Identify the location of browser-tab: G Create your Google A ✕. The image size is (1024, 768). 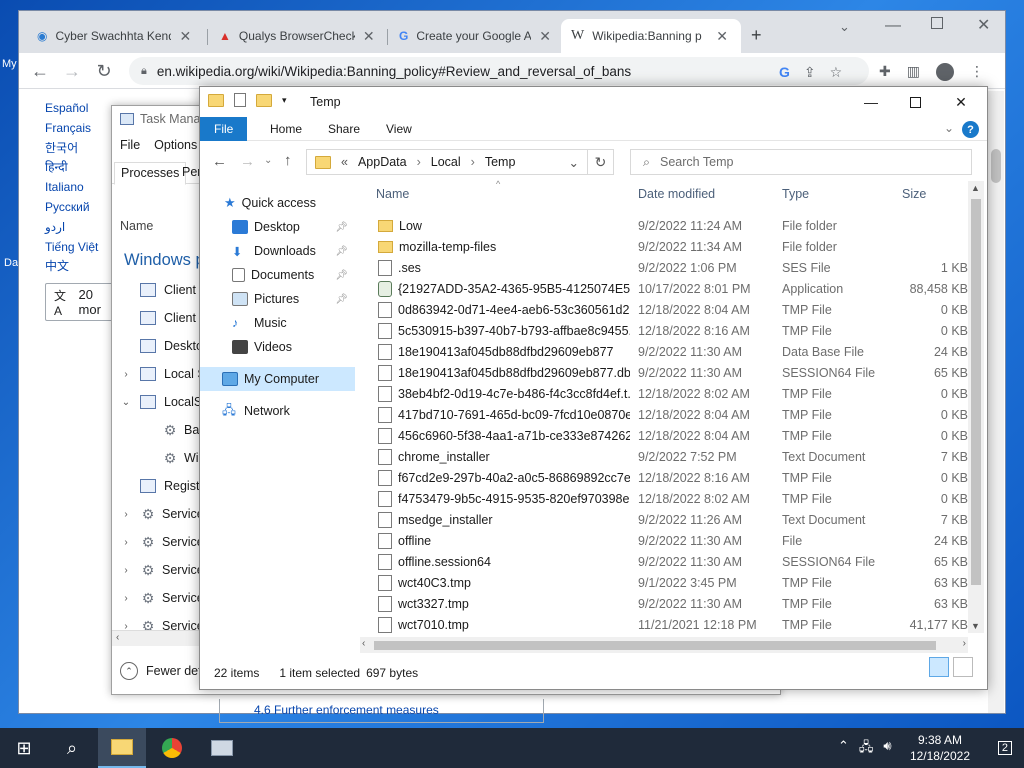
(475, 36).